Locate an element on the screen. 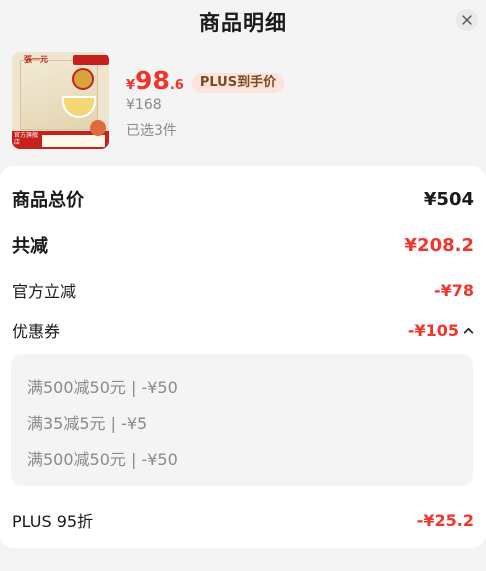 The width and height of the screenshot is (486, 571). close-button is located at coordinates (467, 20).